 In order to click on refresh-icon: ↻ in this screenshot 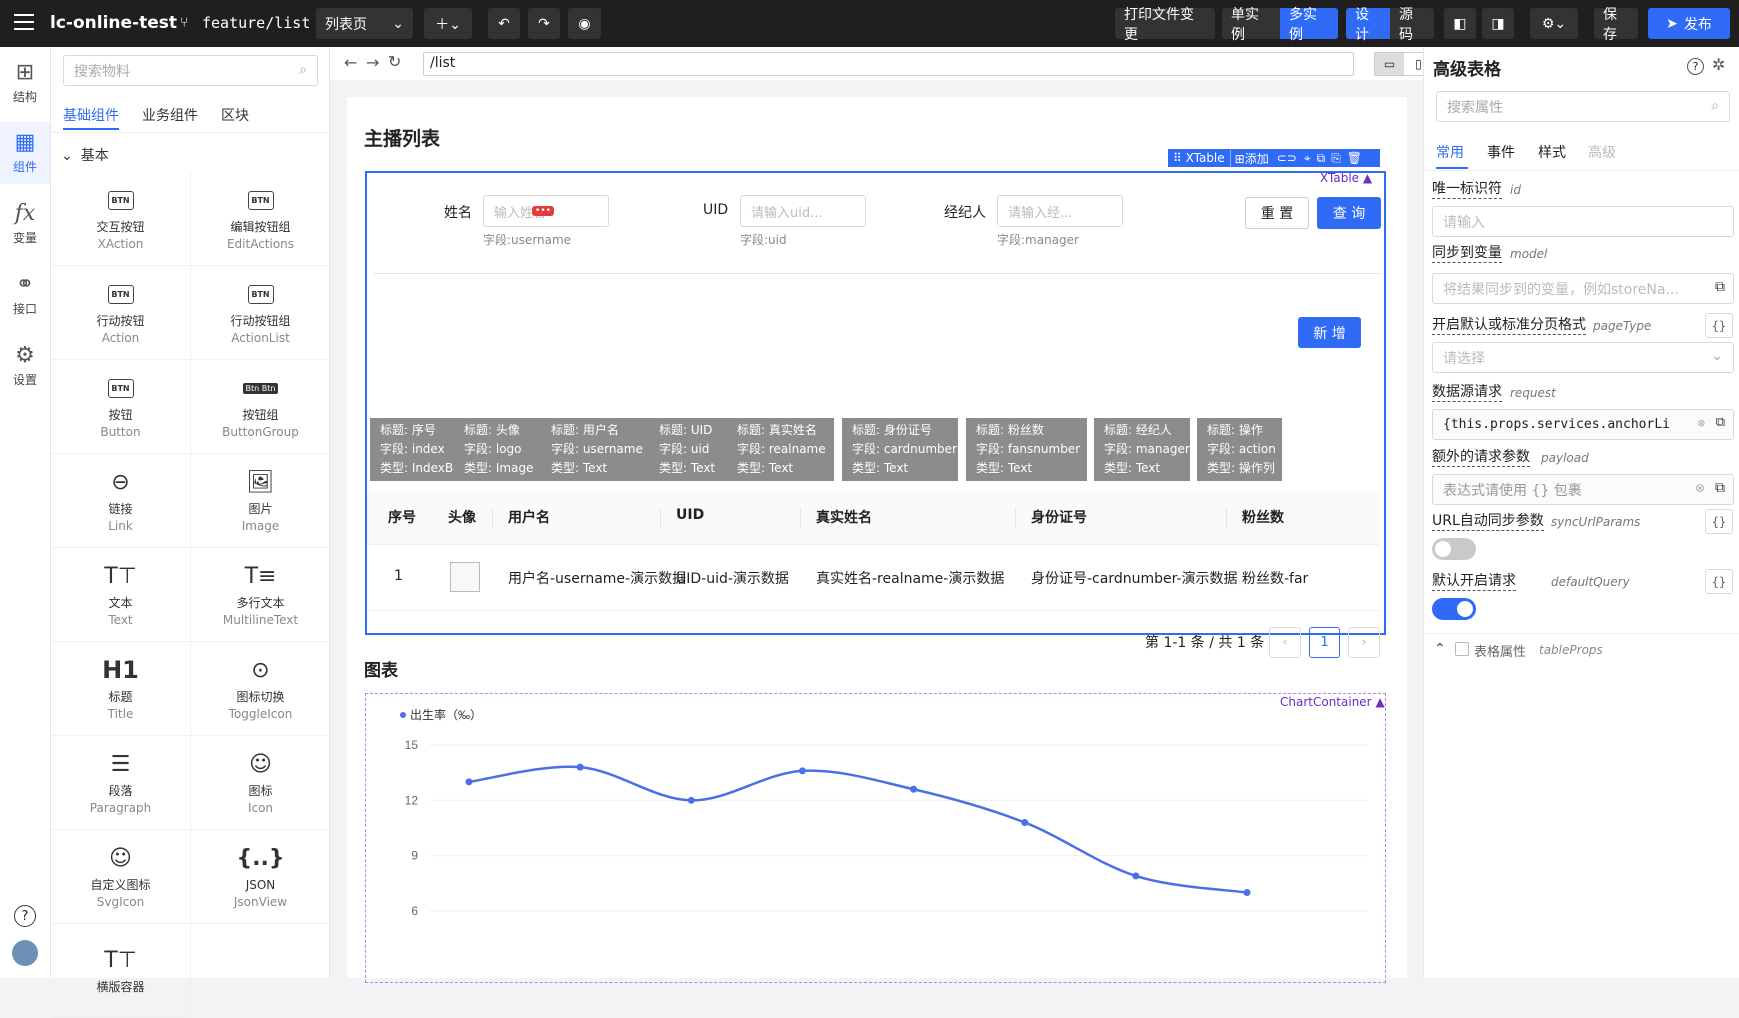, I will do `click(394, 61)`.